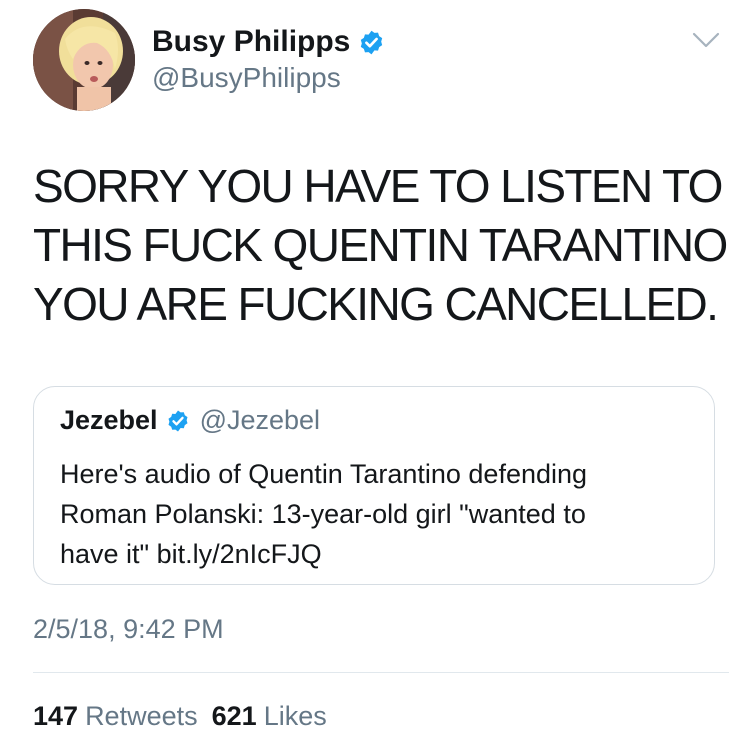  Describe the element at coordinates (295, 716) in the screenshot. I see `likes-label: Likes` at that location.